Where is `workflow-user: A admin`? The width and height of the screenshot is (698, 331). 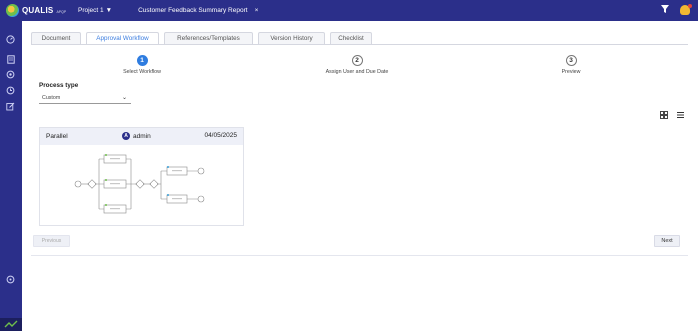 workflow-user: A admin is located at coordinates (136, 136).